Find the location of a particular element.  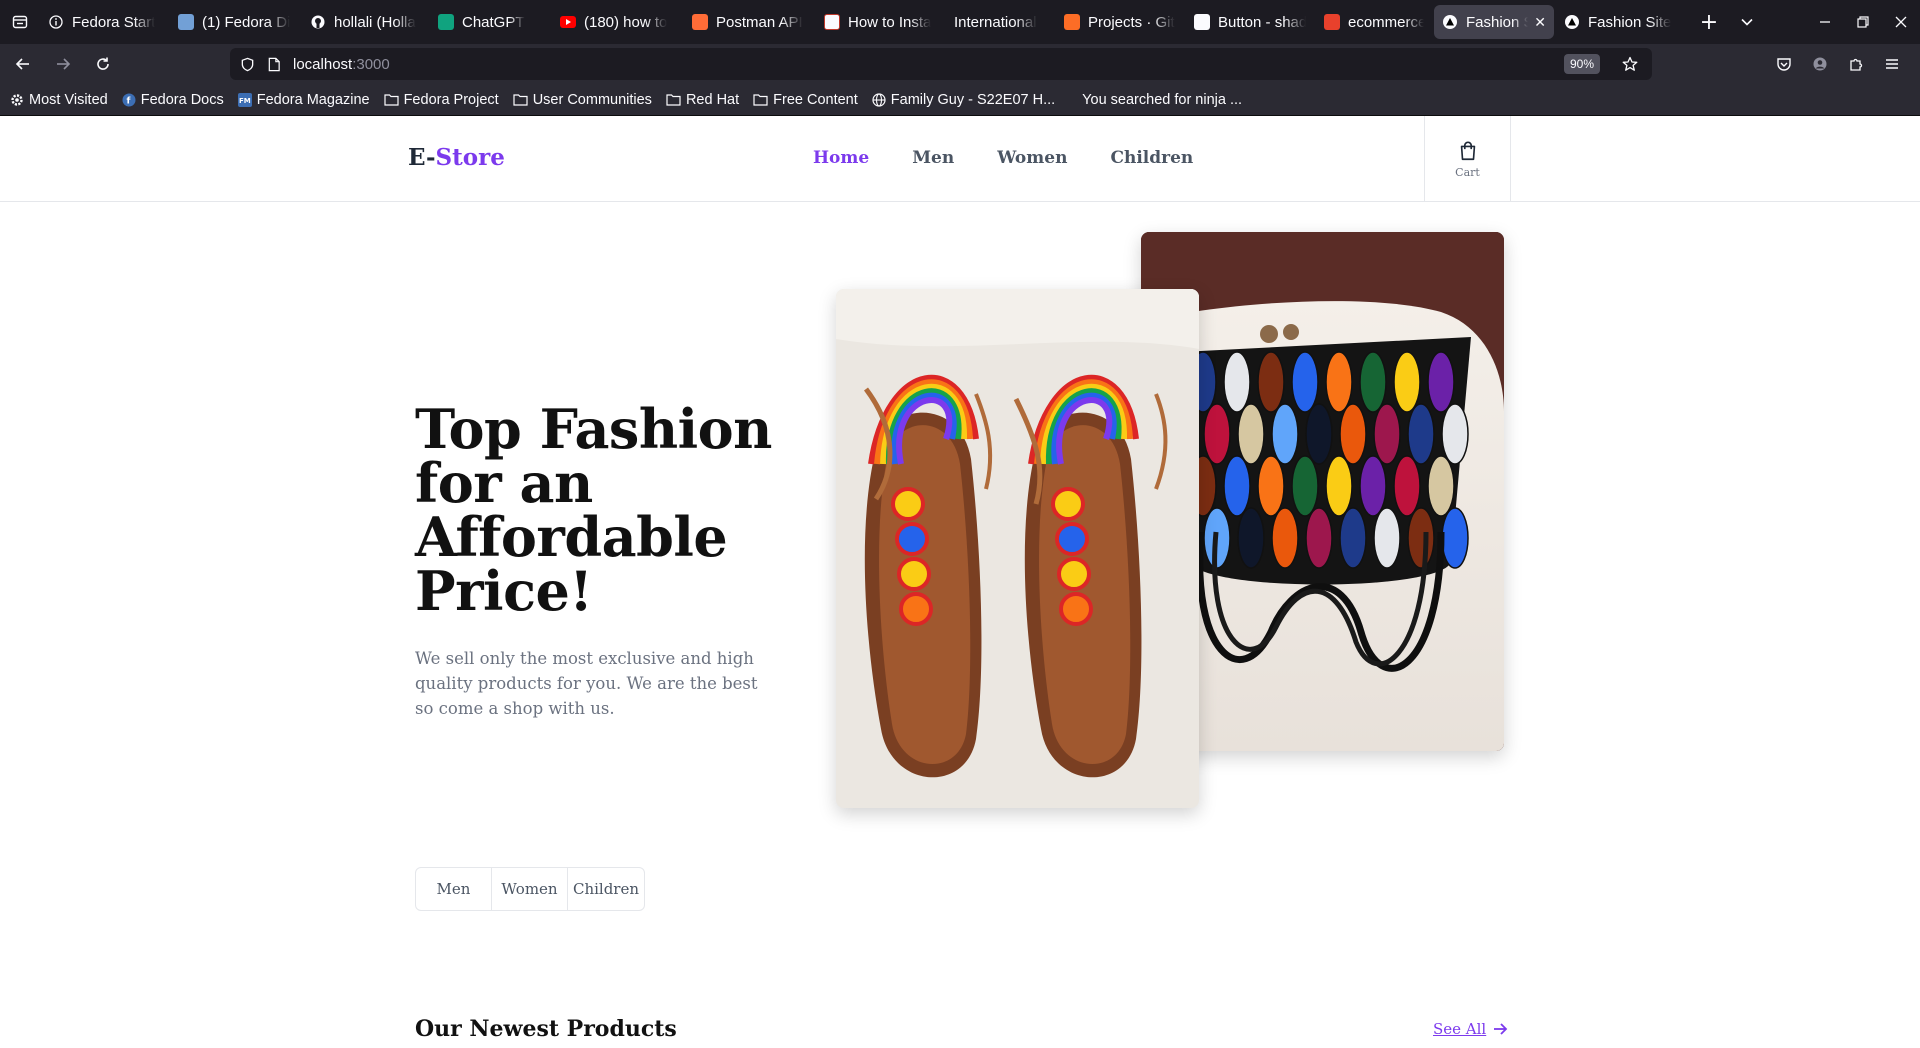

browser-tab: (1) Fedora Di is located at coordinates (235, 22).